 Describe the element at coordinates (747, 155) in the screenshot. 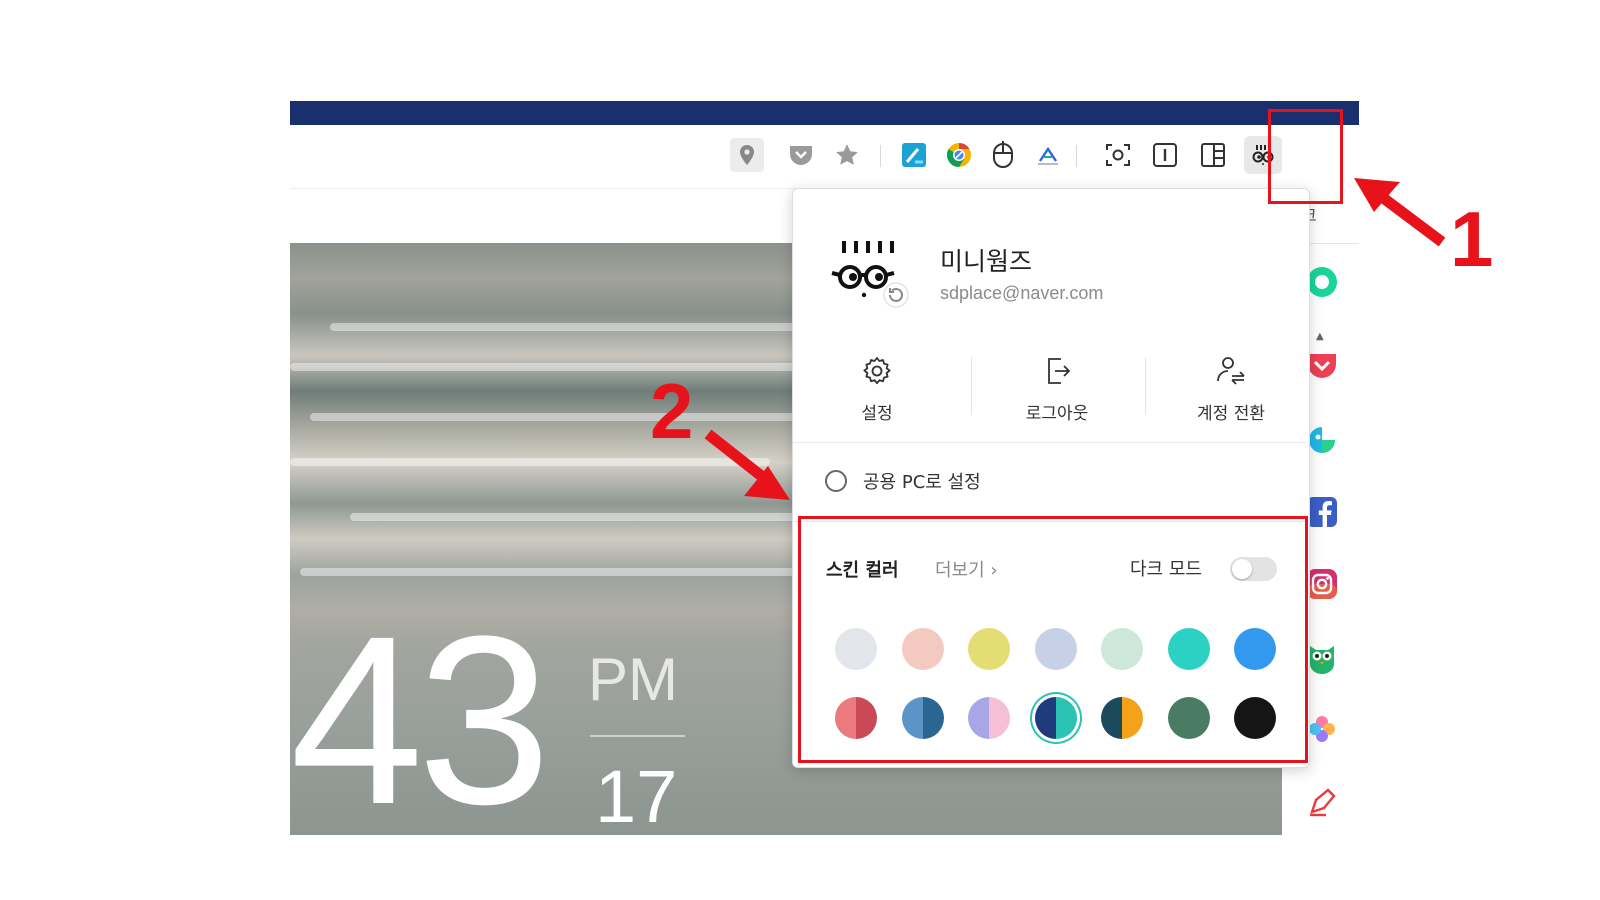

I see `location-pin-icon` at that location.